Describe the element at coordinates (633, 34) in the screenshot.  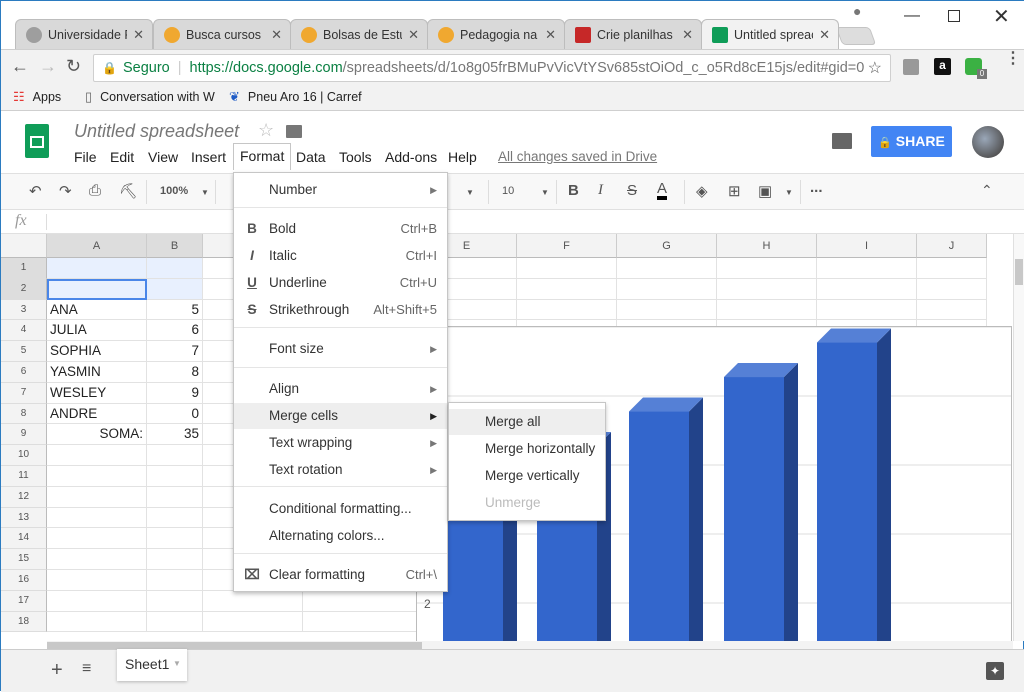
I see `browser-tab: Crie planilhas ✕` at that location.